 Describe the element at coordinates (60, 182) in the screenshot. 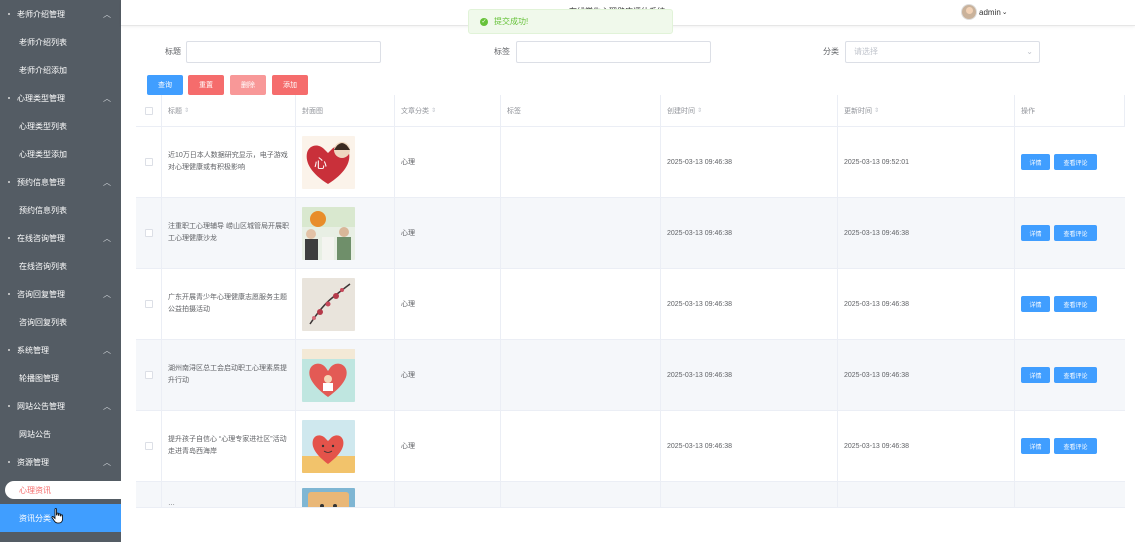

I see `menu-group-appointment: 预约信息管理 ︿` at that location.